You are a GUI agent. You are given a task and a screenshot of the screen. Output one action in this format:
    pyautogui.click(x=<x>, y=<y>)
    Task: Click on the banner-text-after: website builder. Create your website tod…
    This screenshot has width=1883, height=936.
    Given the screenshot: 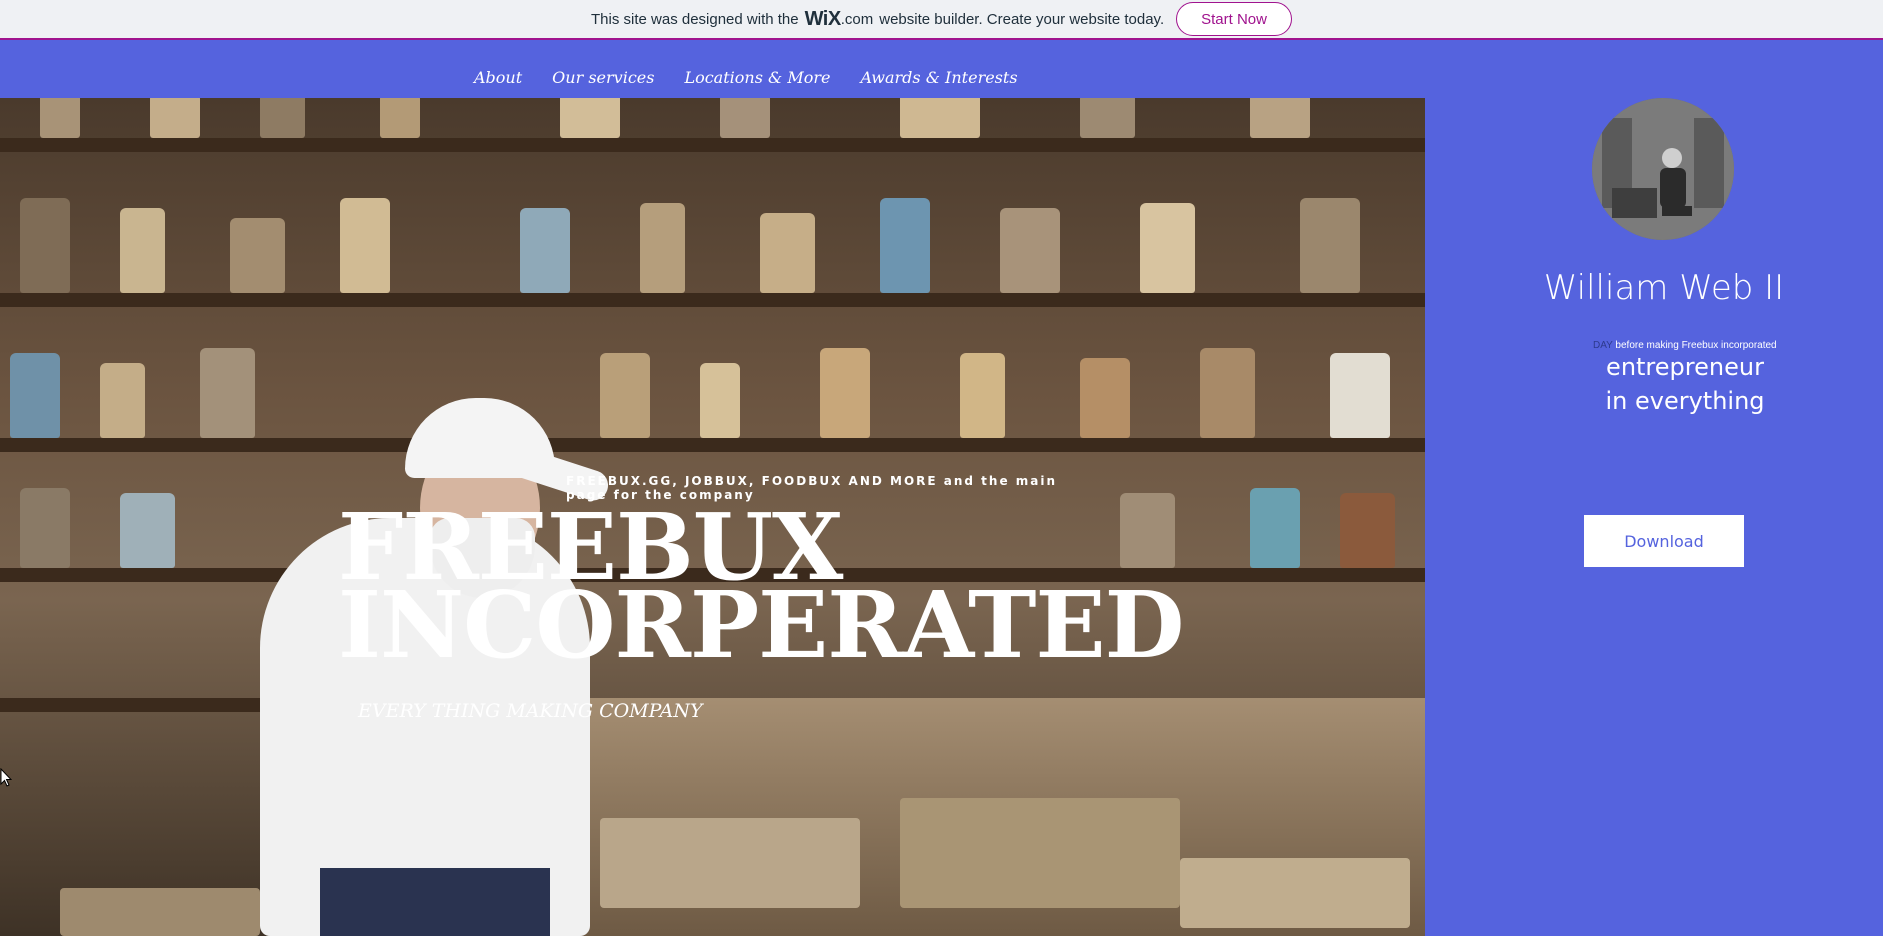 What is the action you would take?
    pyautogui.click(x=1022, y=19)
    